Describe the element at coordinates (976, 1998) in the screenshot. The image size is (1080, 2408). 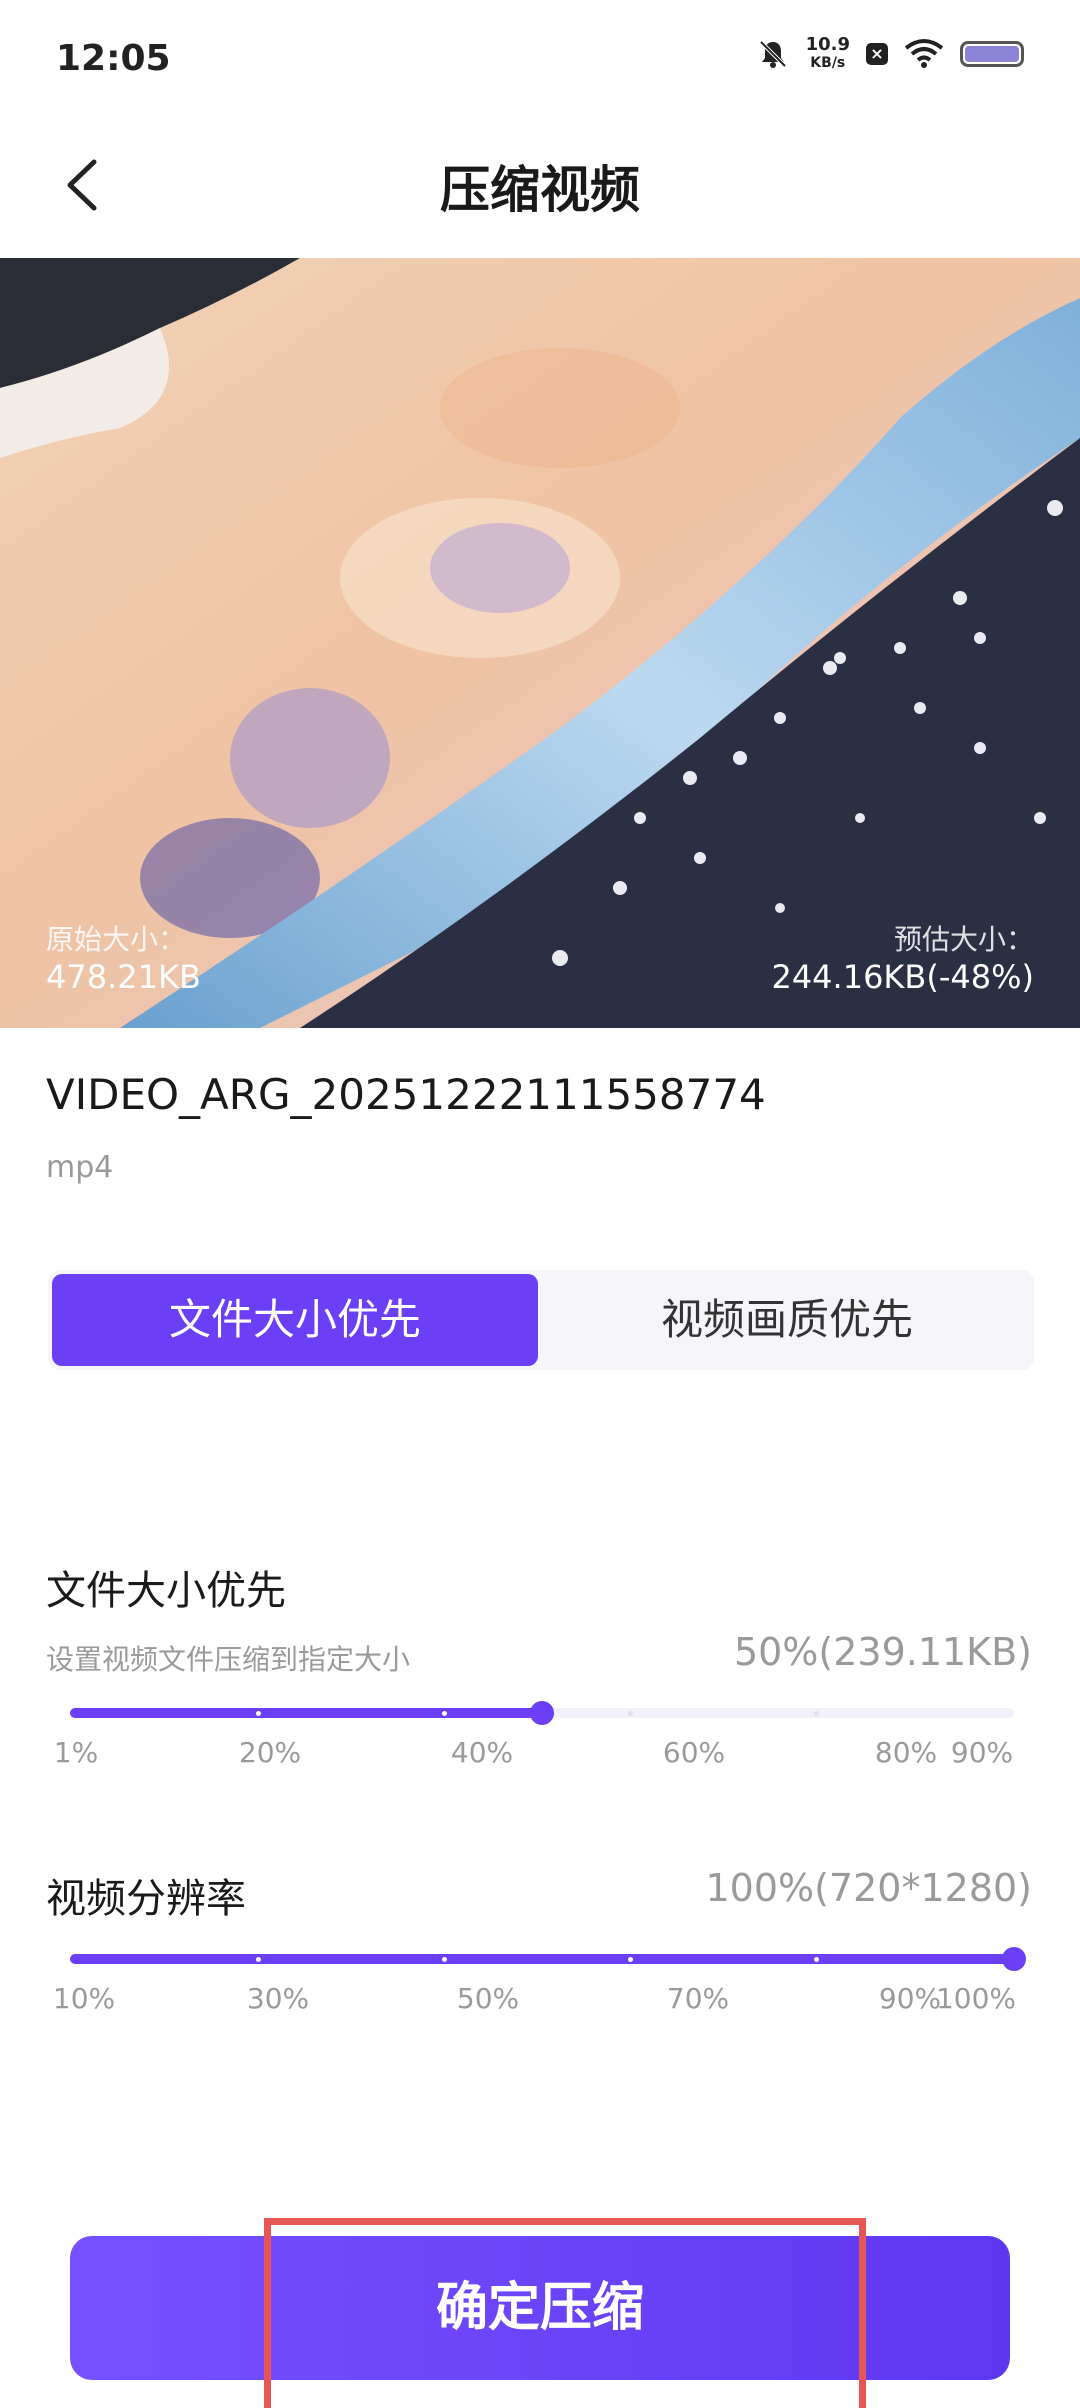
I see `resolution-tick-label: 100%` at that location.